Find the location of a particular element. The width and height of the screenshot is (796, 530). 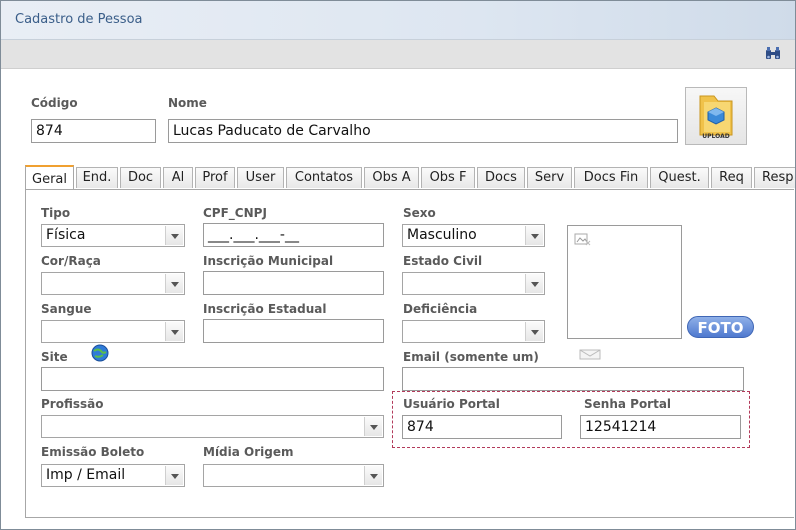

insc-est-label: Inscrição Estadual is located at coordinates (265, 309).